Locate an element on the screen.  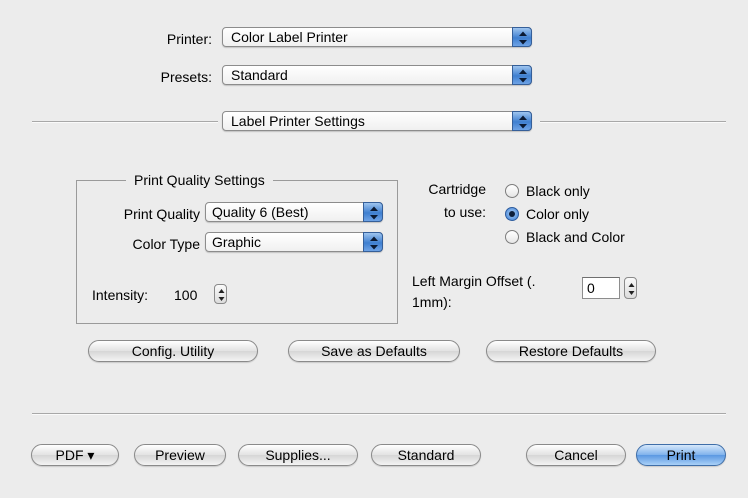
print-button: Print is located at coordinates (681, 455).